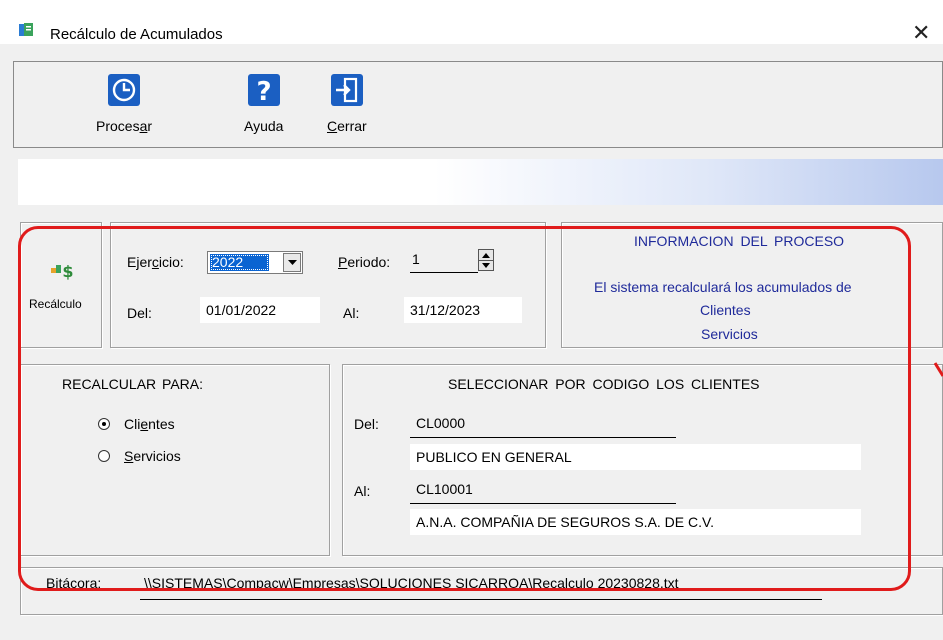  What do you see at coordinates (139, 262) in the screenshot?
I see `ejercicio-label-start: Ejer` at bounding box center [139, 262].